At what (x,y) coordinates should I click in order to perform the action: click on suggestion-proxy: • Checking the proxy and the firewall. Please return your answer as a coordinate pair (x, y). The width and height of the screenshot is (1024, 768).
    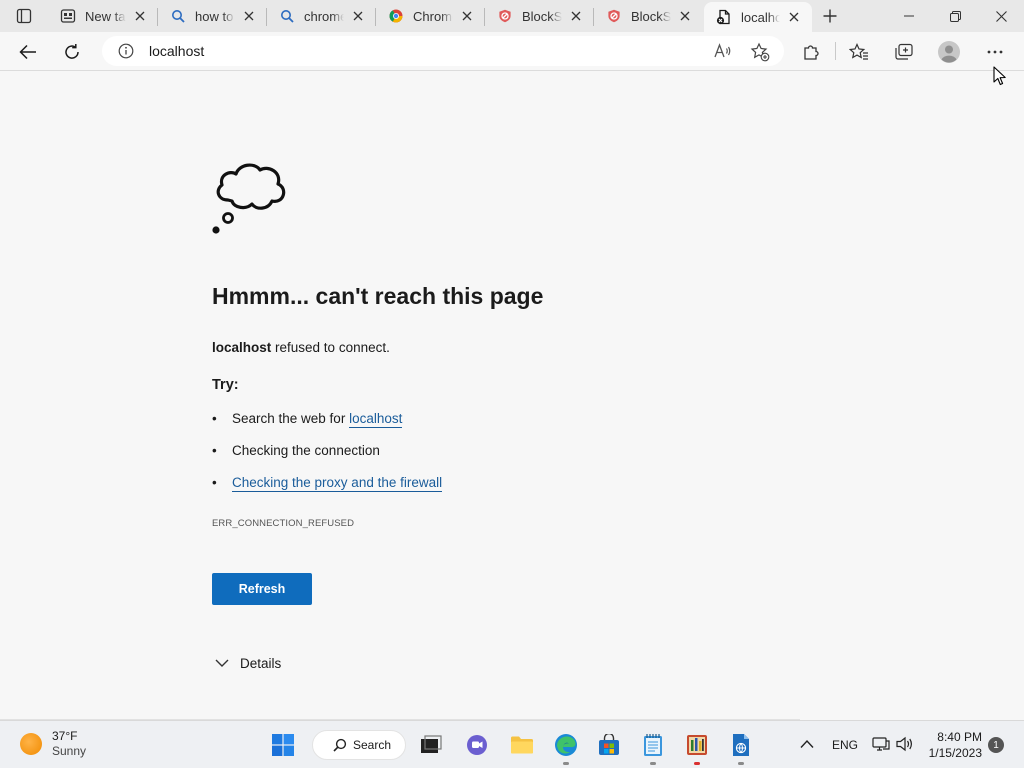
    Looking at the image, I should click on (327, 483).